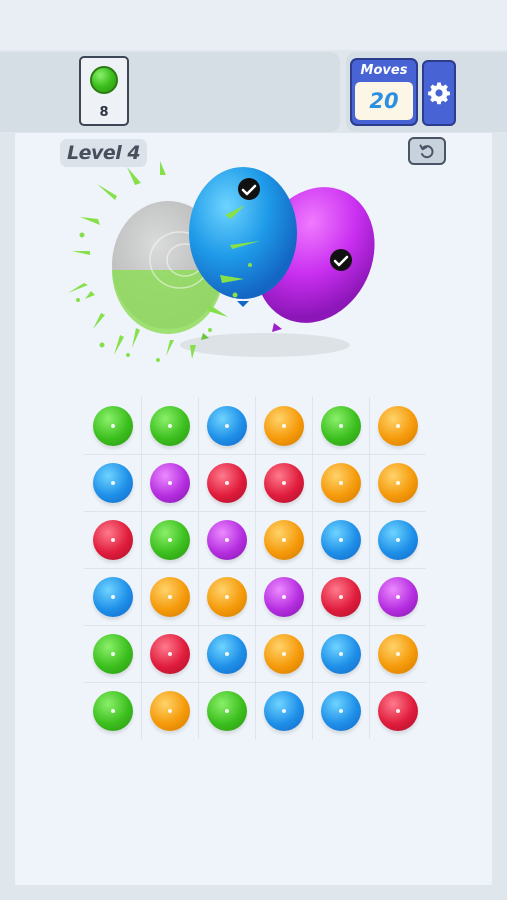  Describe the element at coordinates (170, 92) in the screenshot. I see `goal-panel` at that location.